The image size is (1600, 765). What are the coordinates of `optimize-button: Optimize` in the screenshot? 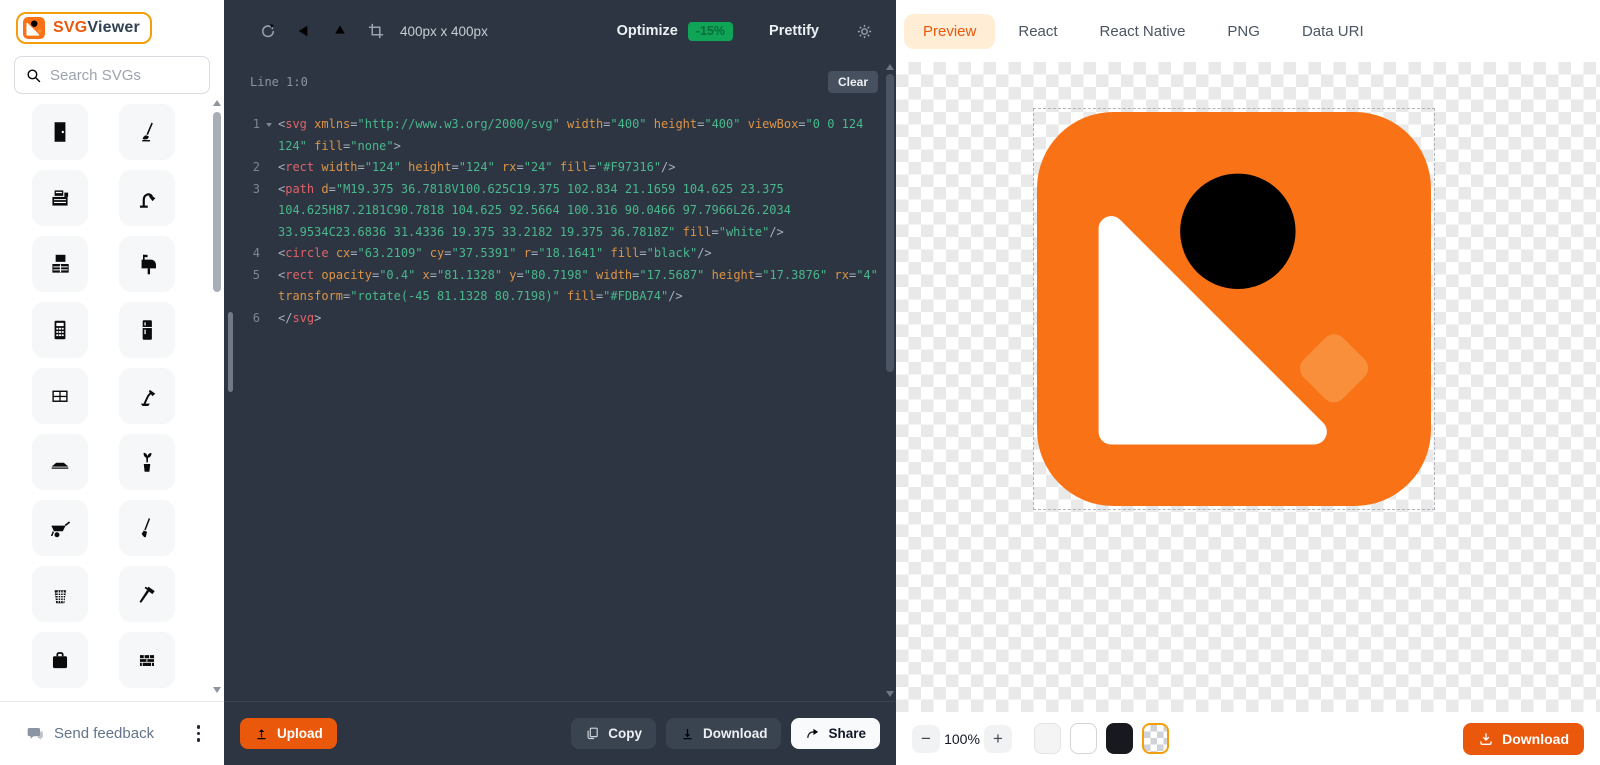 It's located at (647, 31).